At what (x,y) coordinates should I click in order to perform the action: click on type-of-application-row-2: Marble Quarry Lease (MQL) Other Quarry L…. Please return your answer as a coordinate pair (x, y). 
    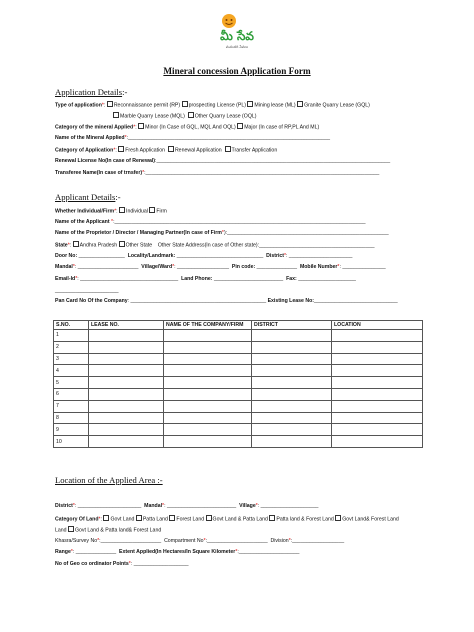
    Looking at the image, I should click on (184, 116).